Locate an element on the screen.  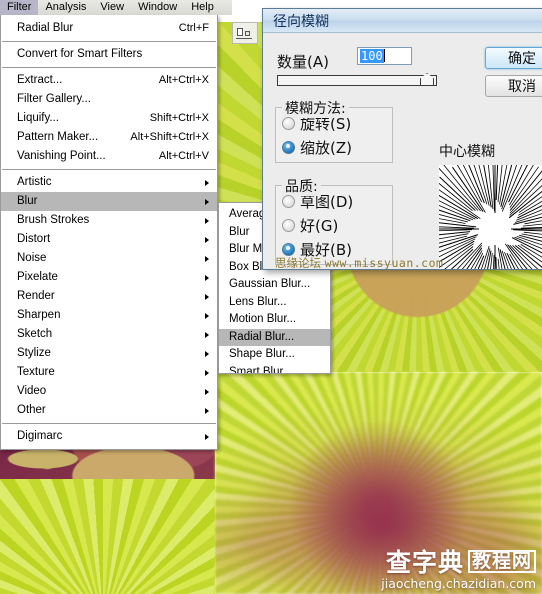
menu-item-label: Texture is located at coordinates (36, 372).